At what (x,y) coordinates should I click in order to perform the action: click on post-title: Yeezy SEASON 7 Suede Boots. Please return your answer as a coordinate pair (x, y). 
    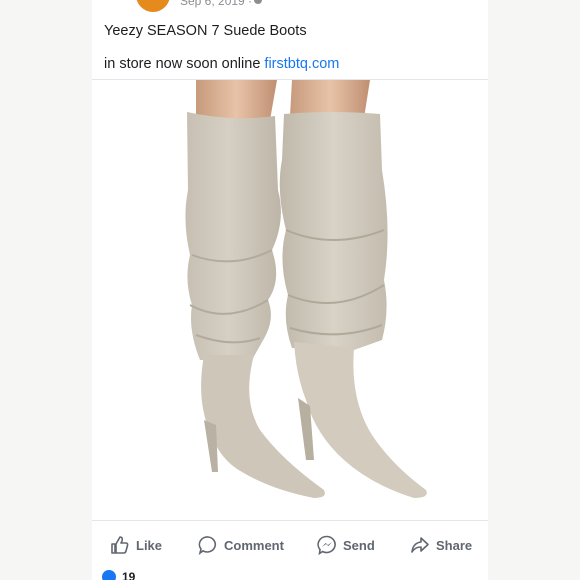
    Looking at the image, I should click on (205, 31).